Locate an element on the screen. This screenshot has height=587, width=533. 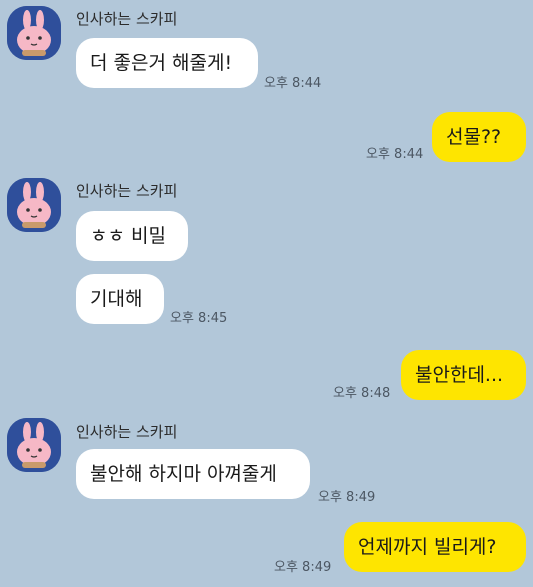
message-time: 오후 8:48 is located at coordinates (362, 393).